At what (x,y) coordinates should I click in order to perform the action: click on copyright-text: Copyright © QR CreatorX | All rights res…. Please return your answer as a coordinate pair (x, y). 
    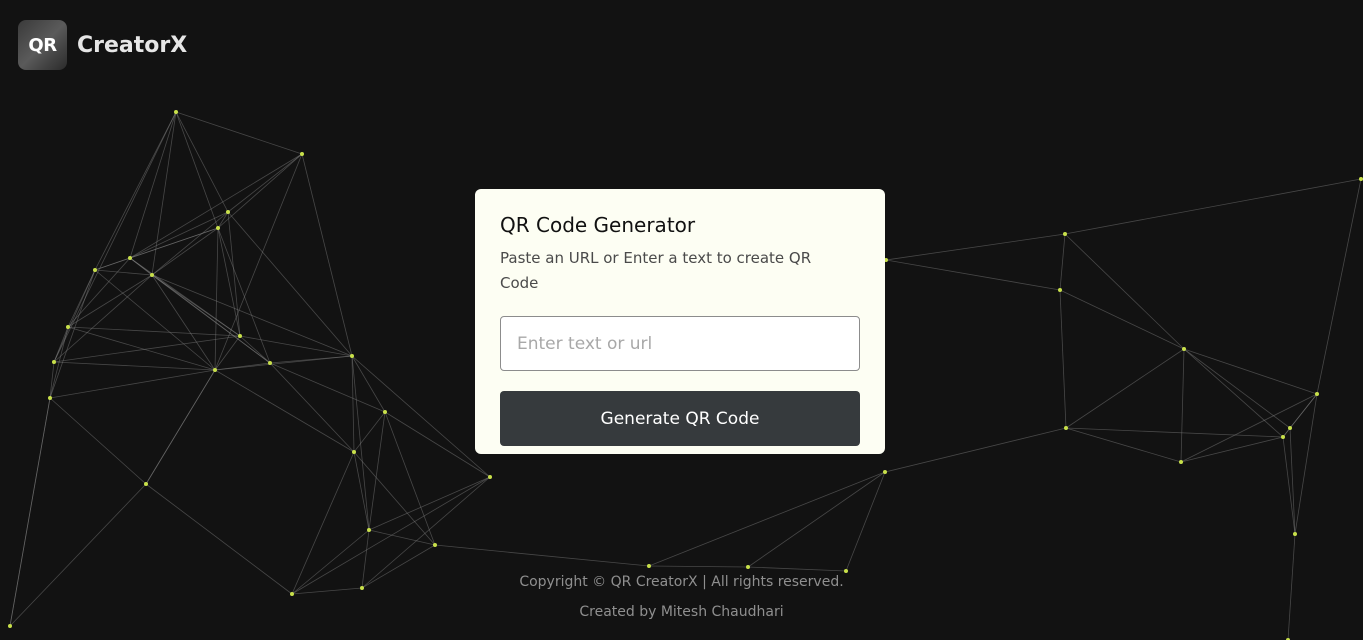
    Looking at the image, I should click on (681, 582).